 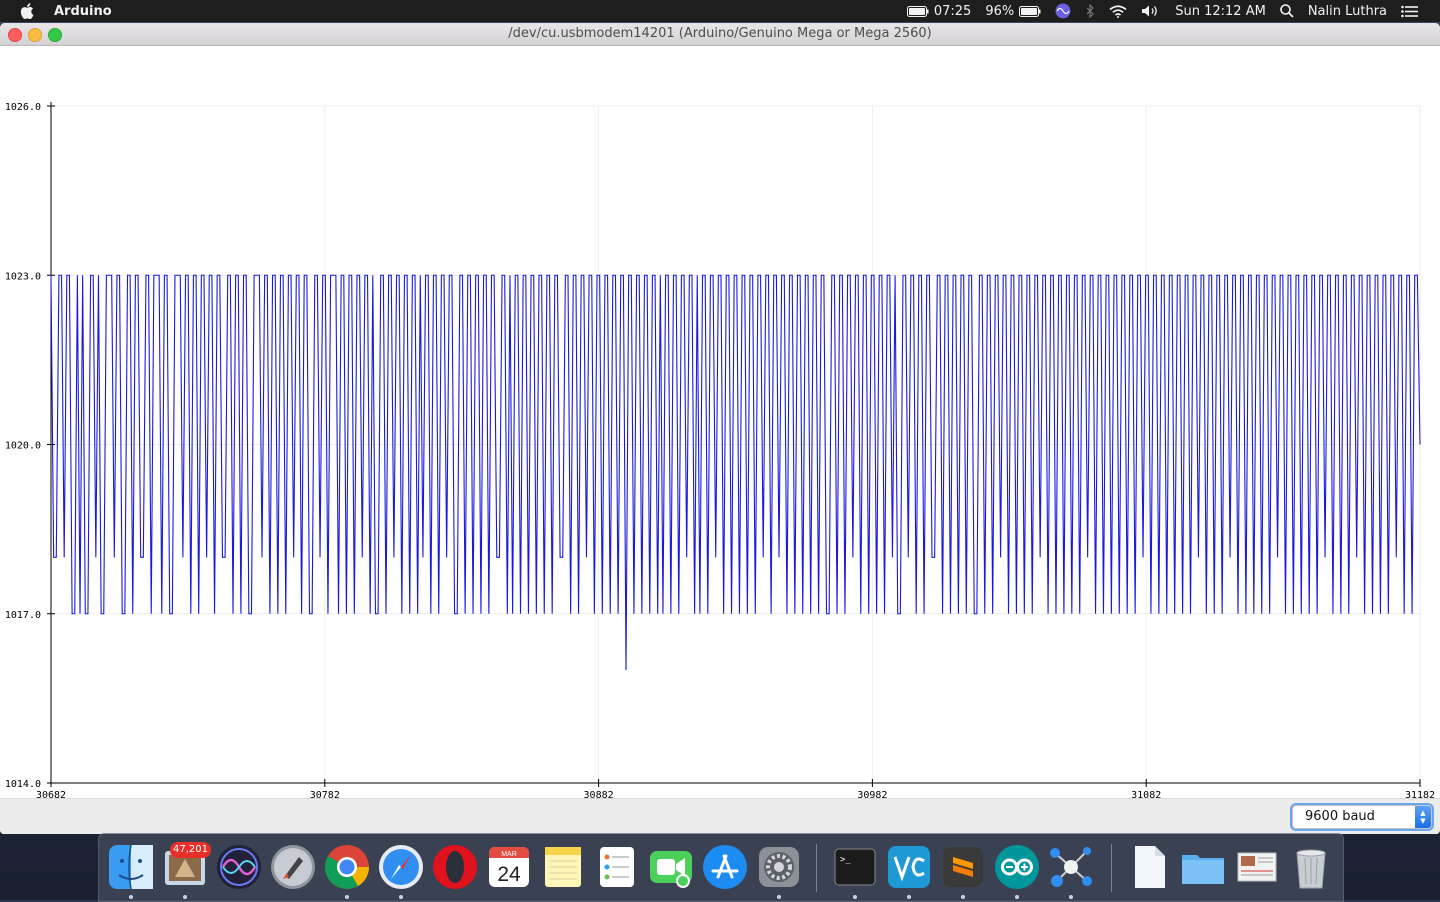 What do you see at coordinates (671, 867) in the screenshot?
I see `facetime-icon` at bounding box center [671, 867].